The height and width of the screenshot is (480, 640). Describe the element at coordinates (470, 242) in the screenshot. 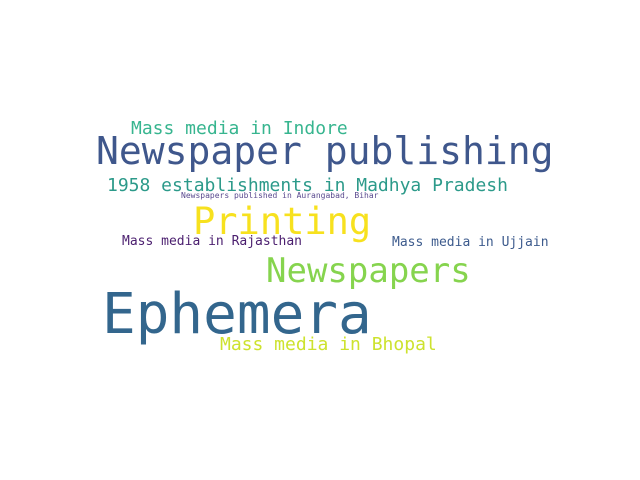

I see `word-mass-media-in-ujjain: Mass media in Ujjain` at that location.